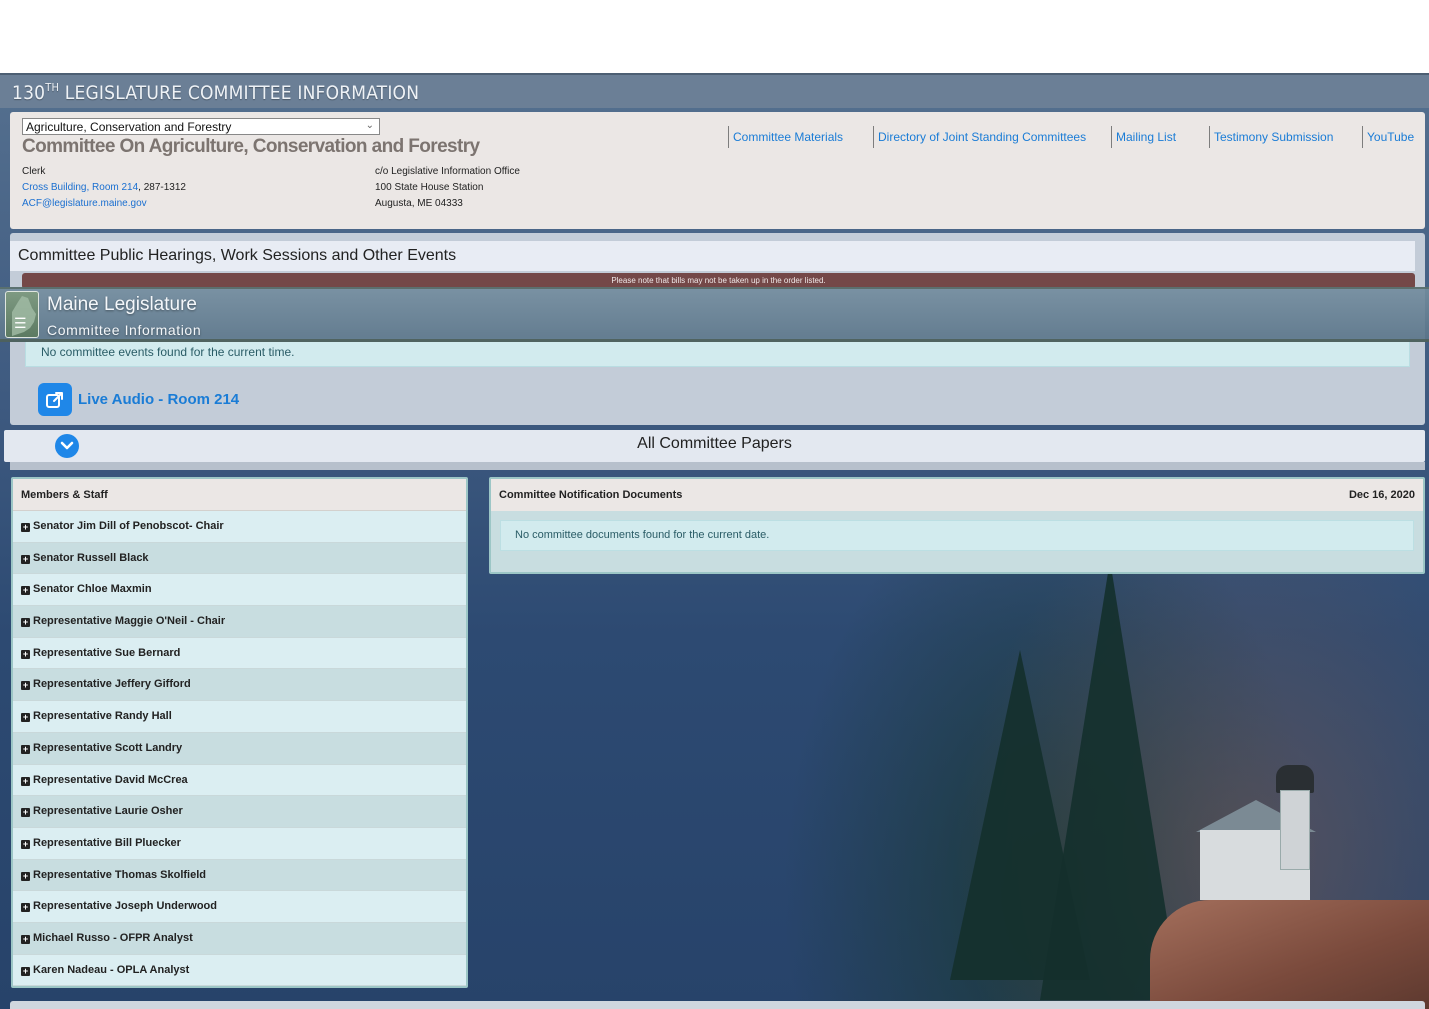 Image resolution: width=1429 pixels, height=1009 pixels. Describe the element at coordinates (125, 906) in the screenshot. I see `member-name: Representative Joseph Underwood` at that location.